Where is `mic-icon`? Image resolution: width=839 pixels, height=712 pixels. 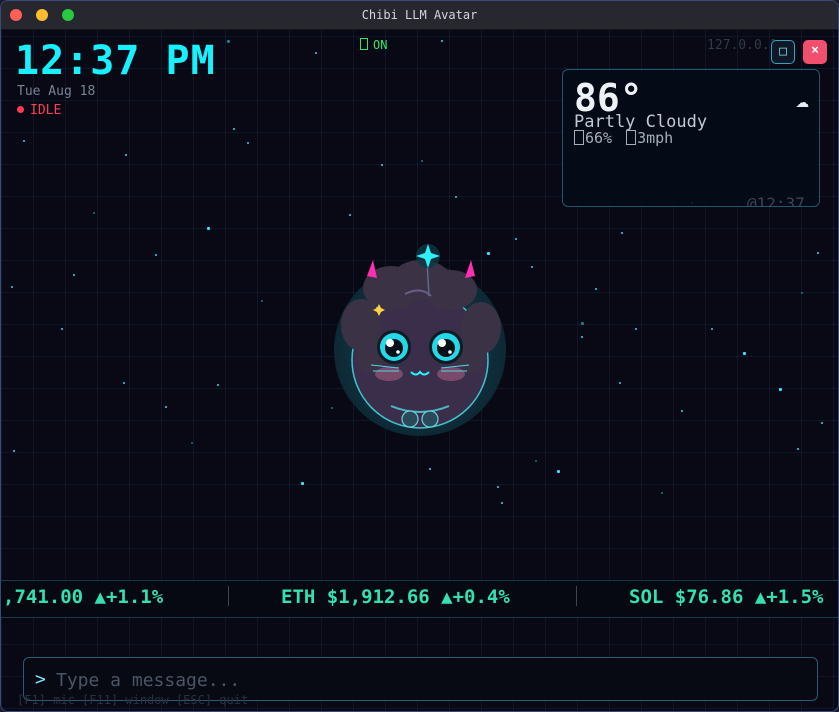
mic-icon is located at coordinates (364, 44).